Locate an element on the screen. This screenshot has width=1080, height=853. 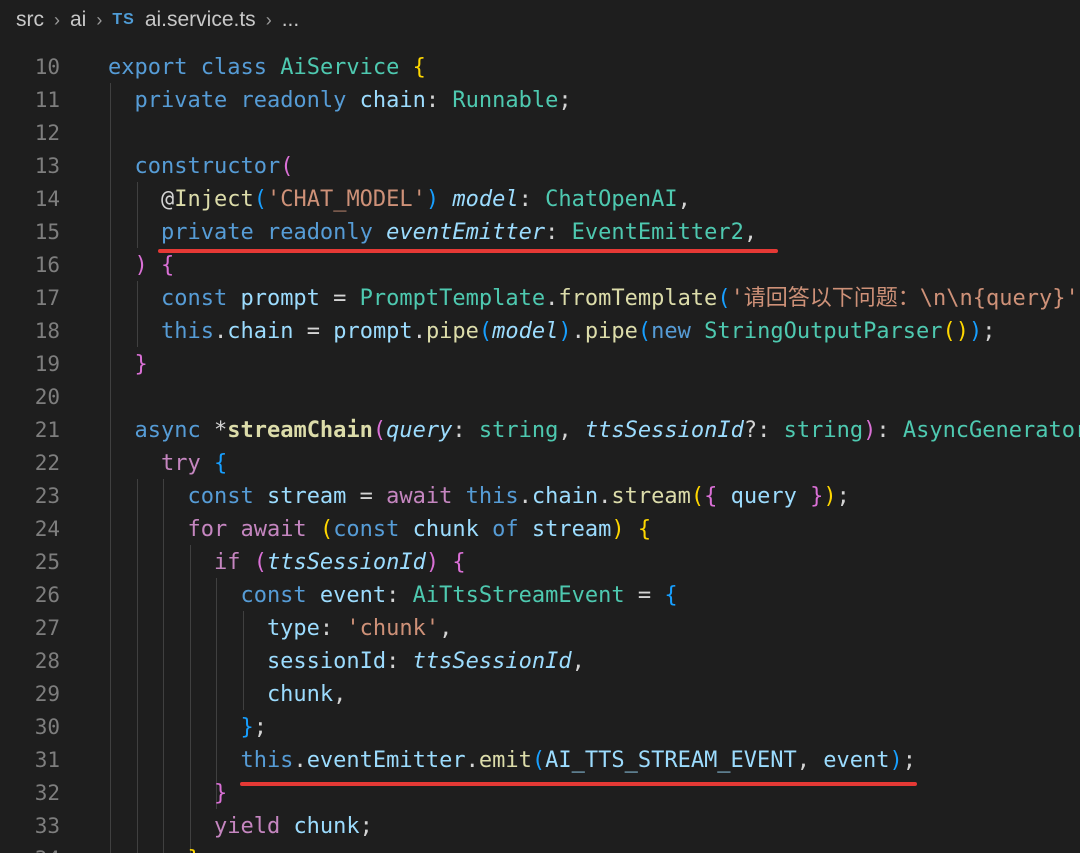
code-token: type is located at coordinates (214, 628).